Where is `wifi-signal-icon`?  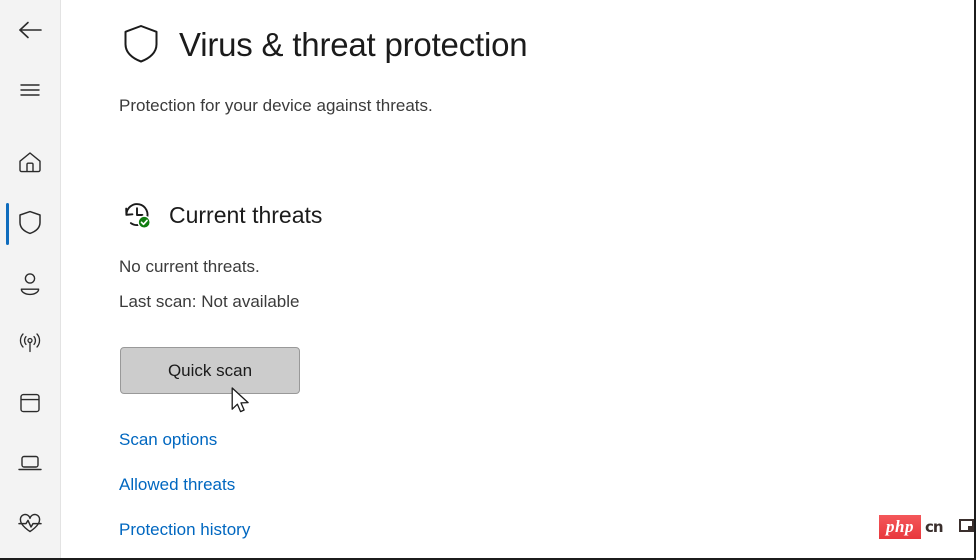 wifi-signal-icon is located at coordinates (30, 343).